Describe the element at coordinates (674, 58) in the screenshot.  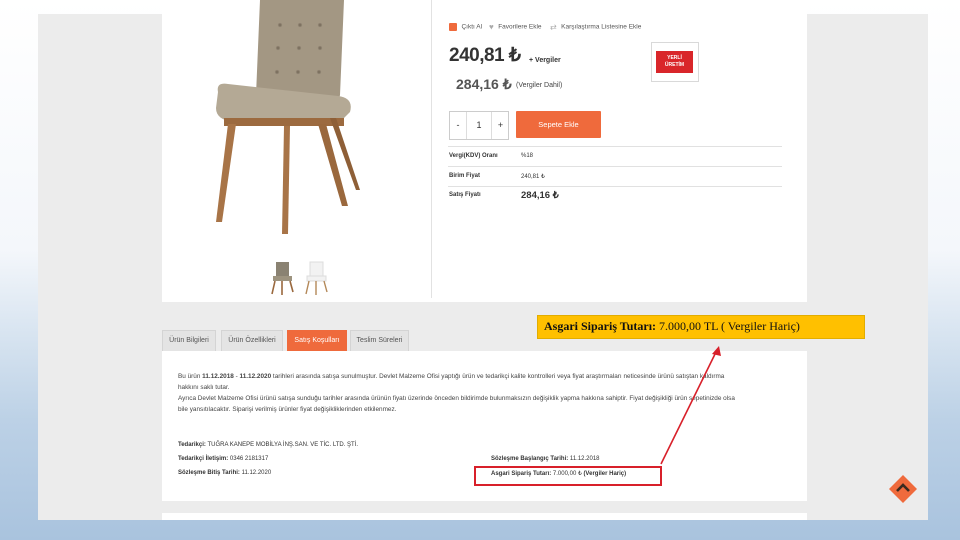
I see `badge-line-1: YERLİ` at that location.